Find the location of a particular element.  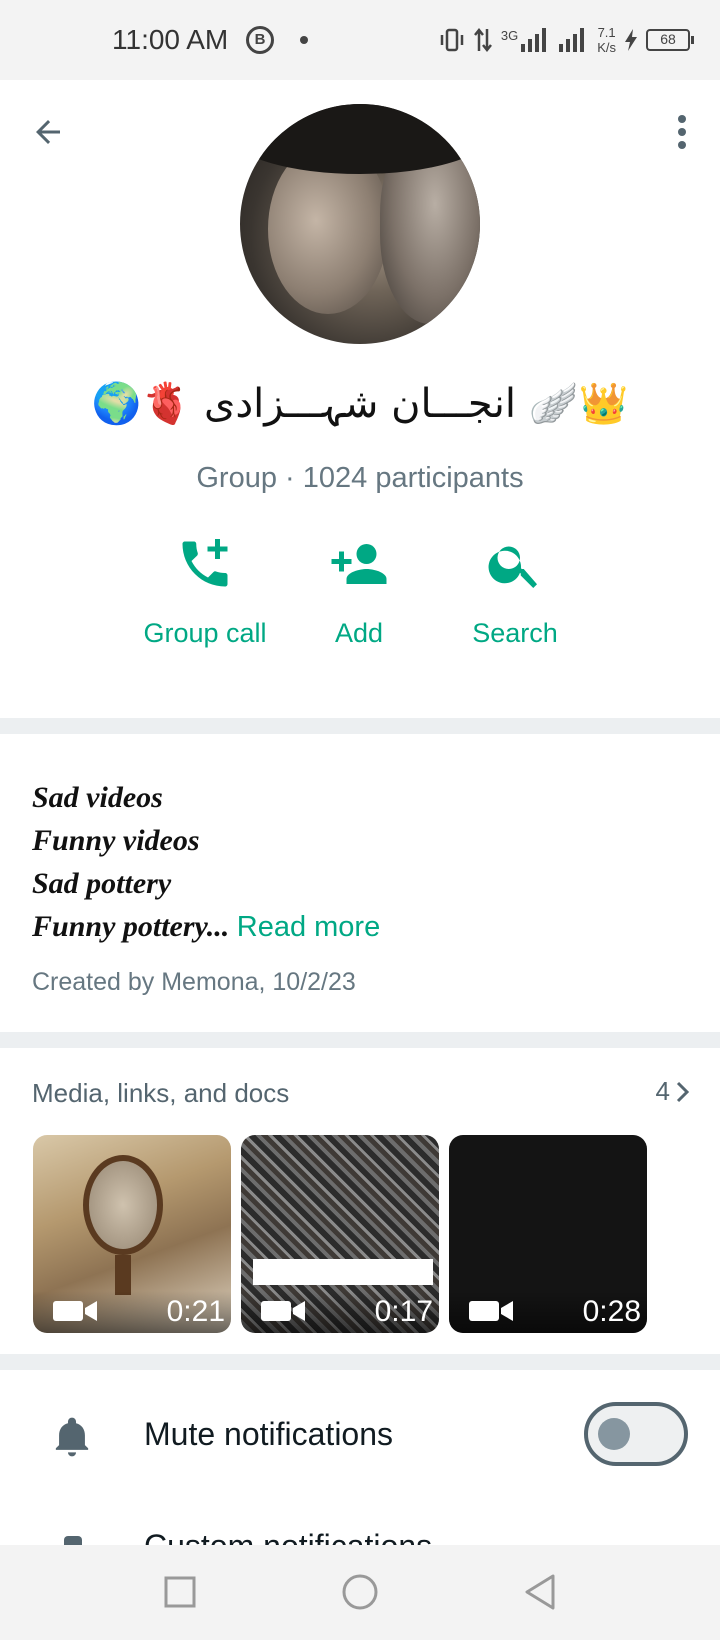

status-indicators: 3G 7.1 K/s 68 is located at coordinates (566, 40).